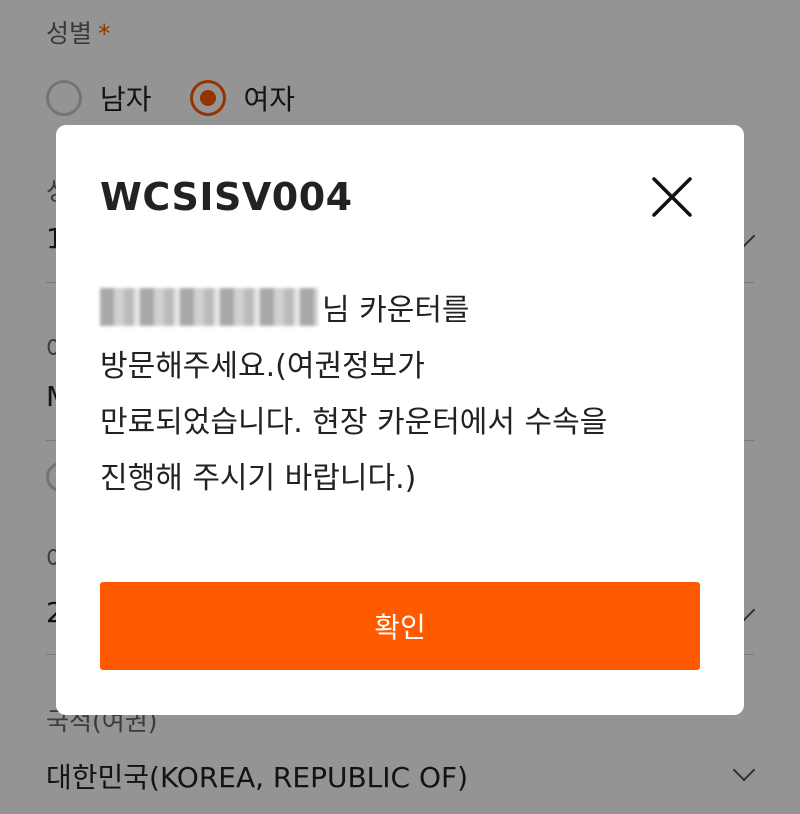 This screenshot has height=814, width=800. Describe the element at coordinates (354, 422) in the screenshot. I see `message-line-3: 만료되었습니다. 현장 카운터에서 수속을` at that location.